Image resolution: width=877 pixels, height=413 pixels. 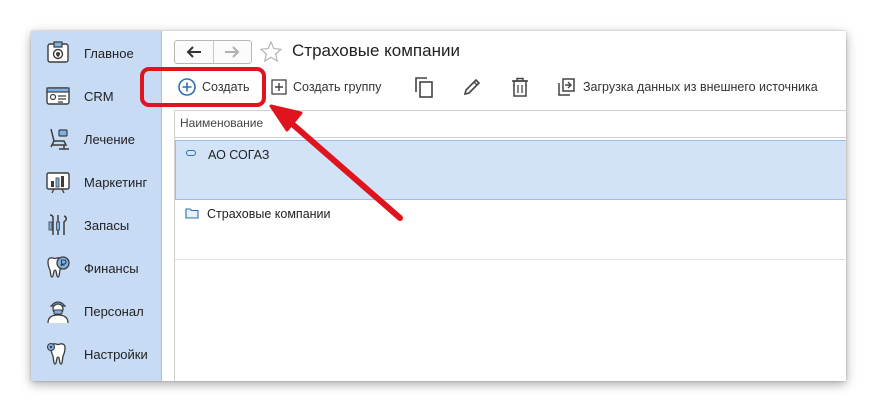 I want to click on back-button, so click(x=194, y=52).